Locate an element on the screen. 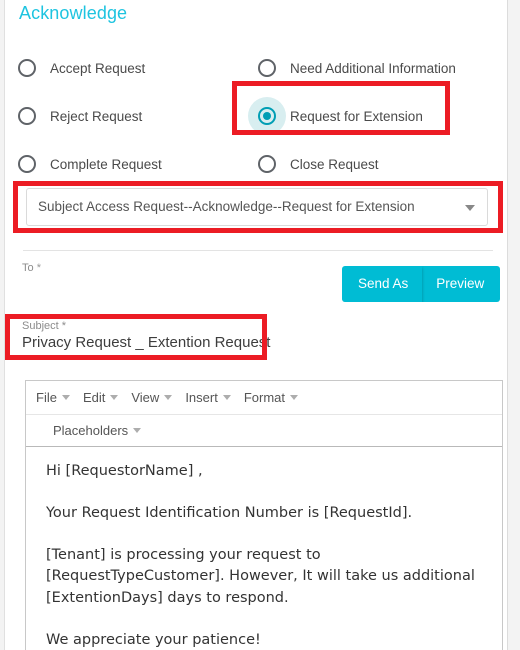 The image size is (520, 650). menu-edit: Edit is located at coordinates (100, 397).